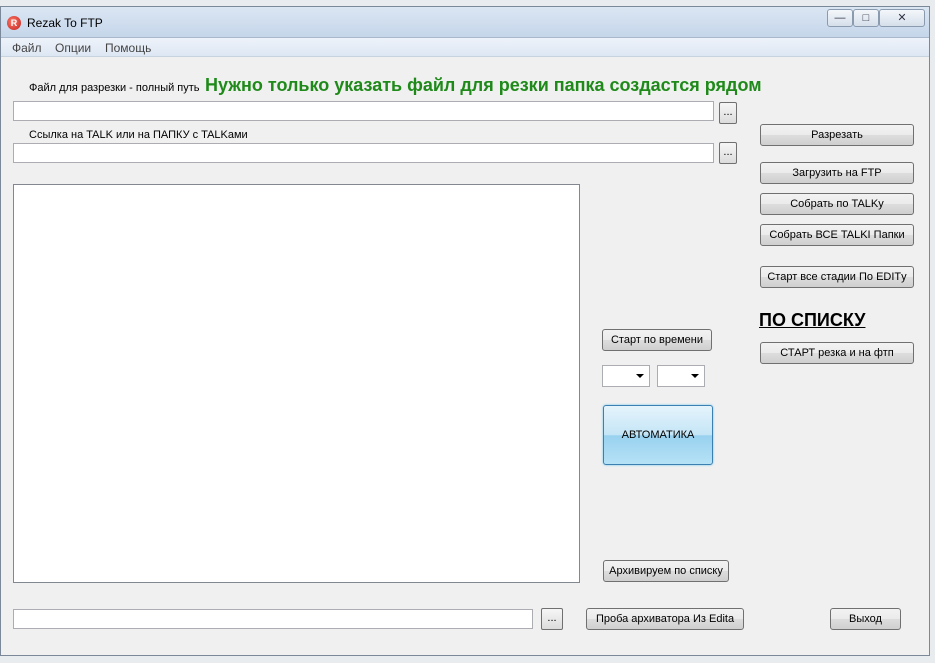  What do you see at coordinates (837, 353) in the screenshot?
I see `start-cut-ftp-button: СТАРТ резка и на фтп` at bounding box center [837, 353].